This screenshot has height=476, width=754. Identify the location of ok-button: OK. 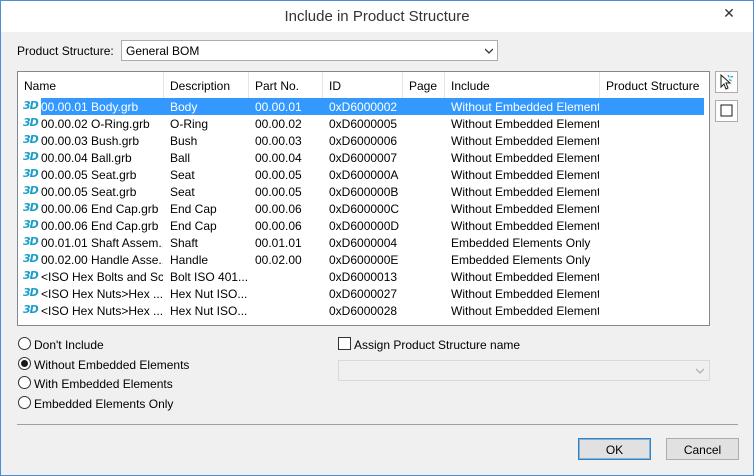
(614, 449).